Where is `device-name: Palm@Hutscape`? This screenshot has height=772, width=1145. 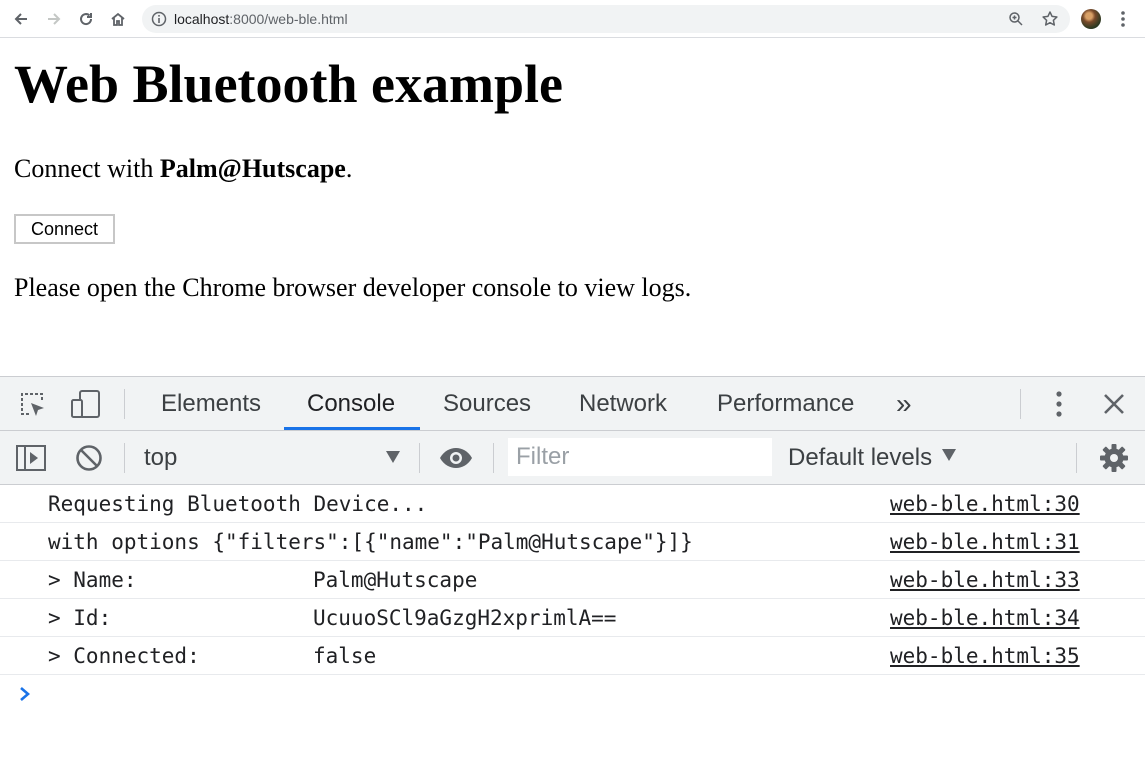
device-name: Palm@Hutscape is located at coordinates (252, 168).